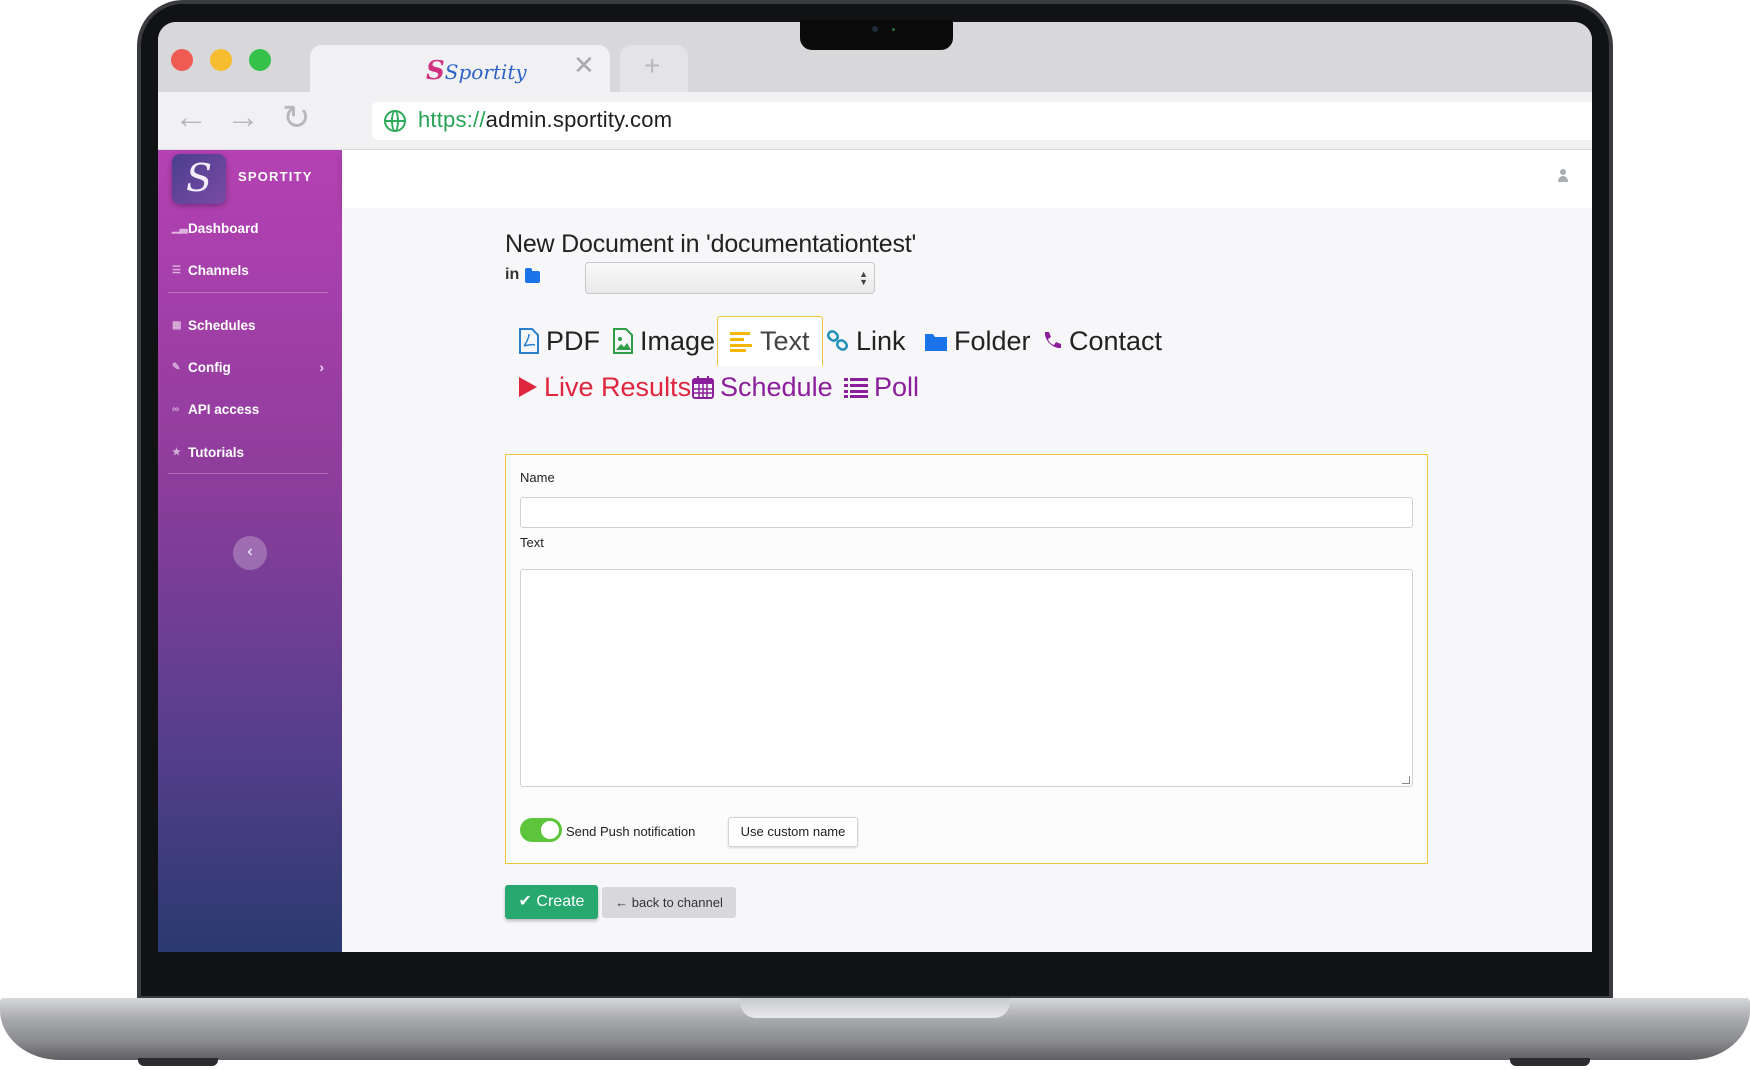 The height and width of the screenshot is (1070, 1750). Describe the element at coordinates (982, 121) in the screenshot. I see `address-bar: https://admin.sportity.com` at that location.